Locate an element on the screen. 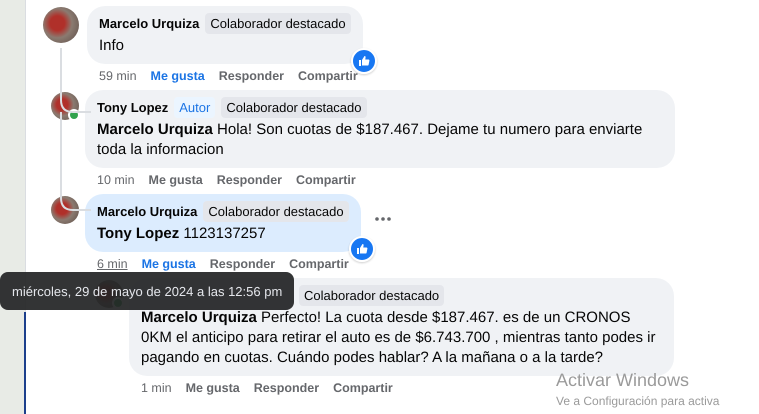 Image resolution: width=759 pixels, height=414 pixels. more-options-icon is located at coordinates (382, 219).